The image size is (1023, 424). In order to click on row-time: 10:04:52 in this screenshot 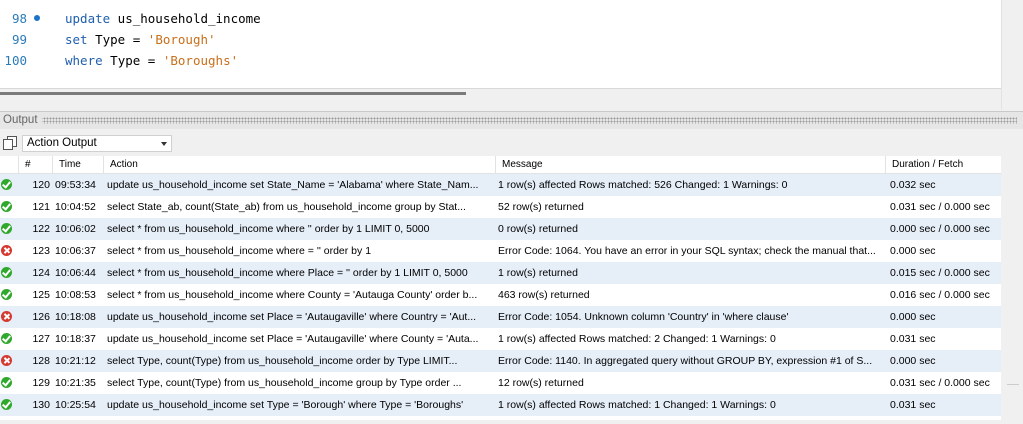, I will do `click(75, 207)`.